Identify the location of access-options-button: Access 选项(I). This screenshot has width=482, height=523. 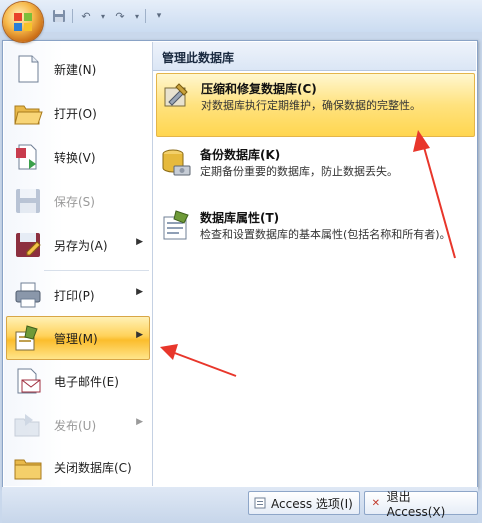
(304, 503).